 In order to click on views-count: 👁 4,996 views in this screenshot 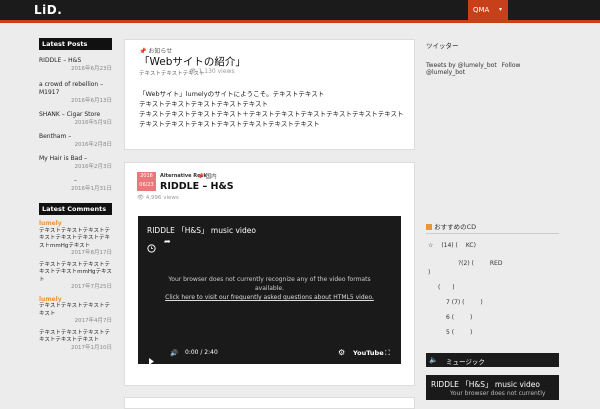, I will do `click(158, 198)`.